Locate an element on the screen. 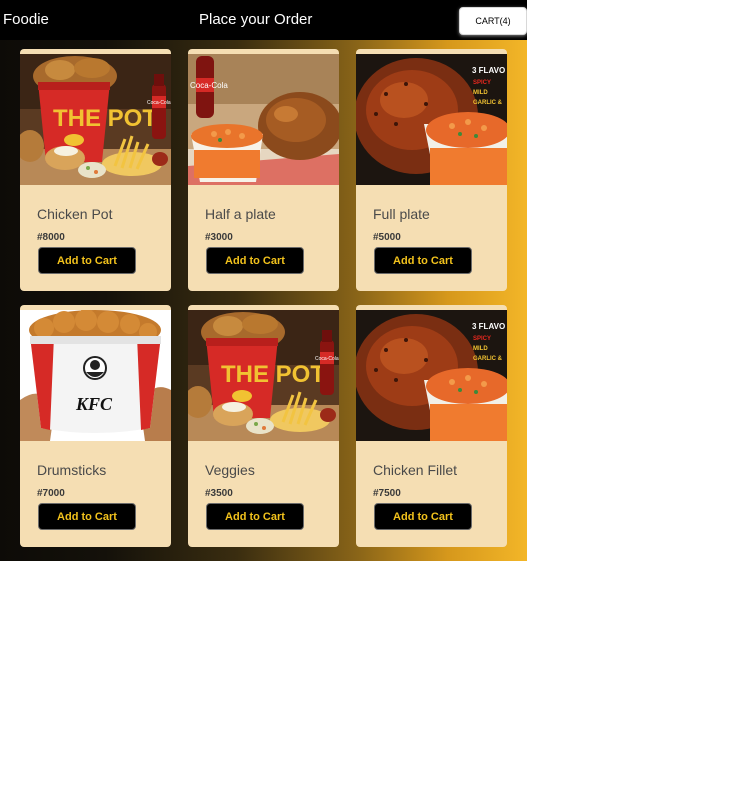  product-price: #7000 is located at coordinates (51, 493).